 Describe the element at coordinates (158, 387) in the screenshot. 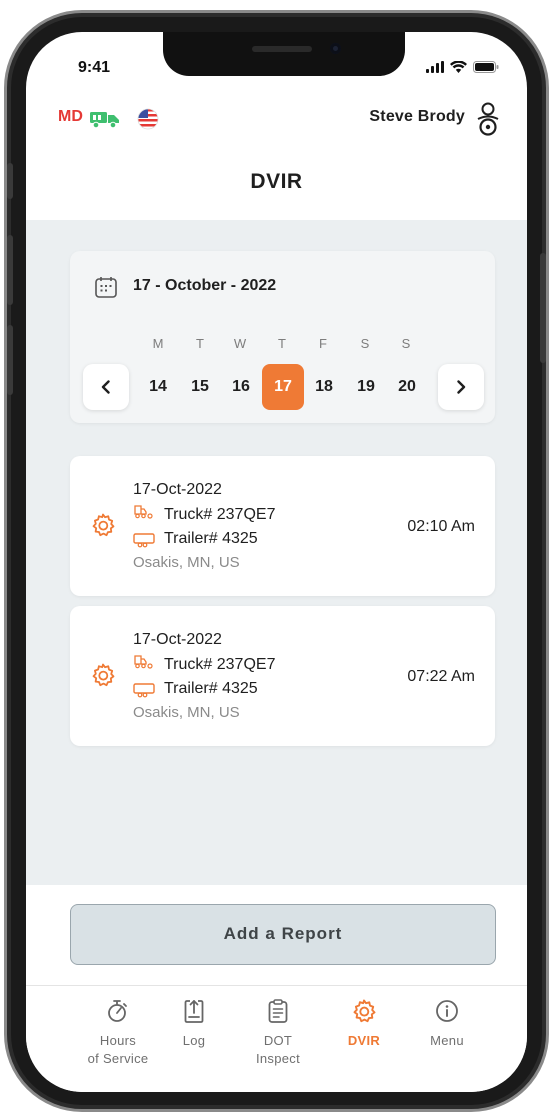

I see `day-cell: 14` at that location.